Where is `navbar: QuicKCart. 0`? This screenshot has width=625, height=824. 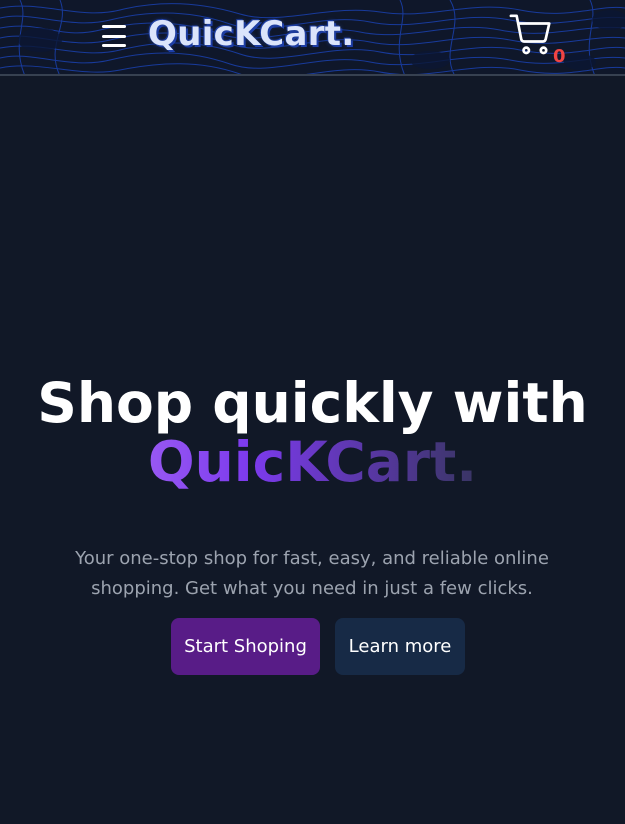 navbar: QuicKCart. 0 is located at coordinates (312, 38).